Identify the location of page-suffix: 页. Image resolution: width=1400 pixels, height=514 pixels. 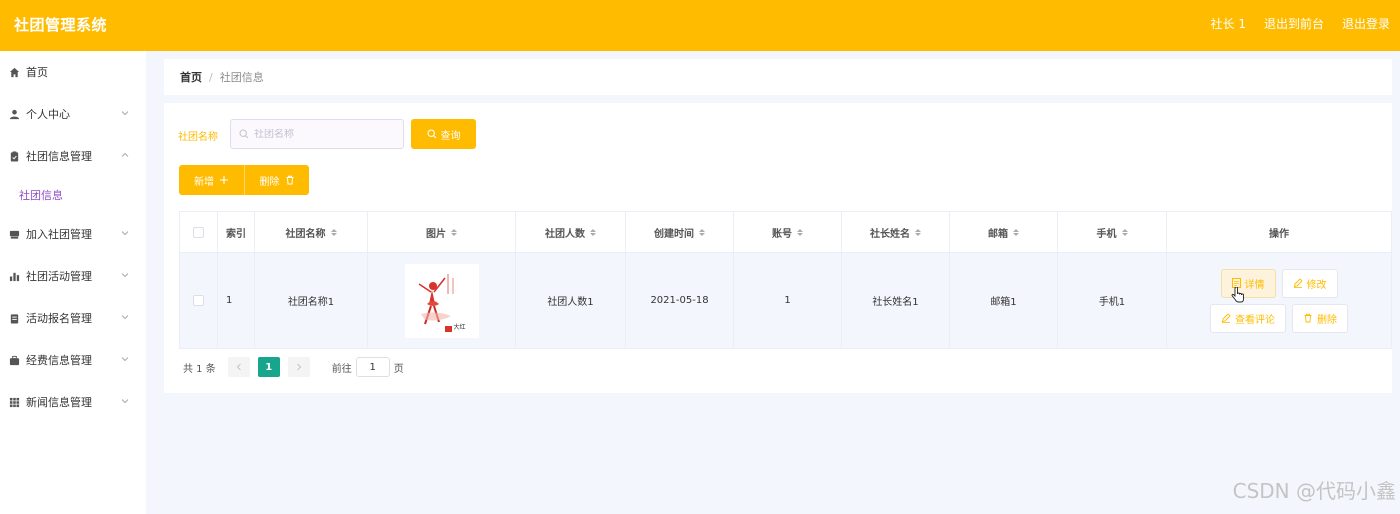
(398, 369).